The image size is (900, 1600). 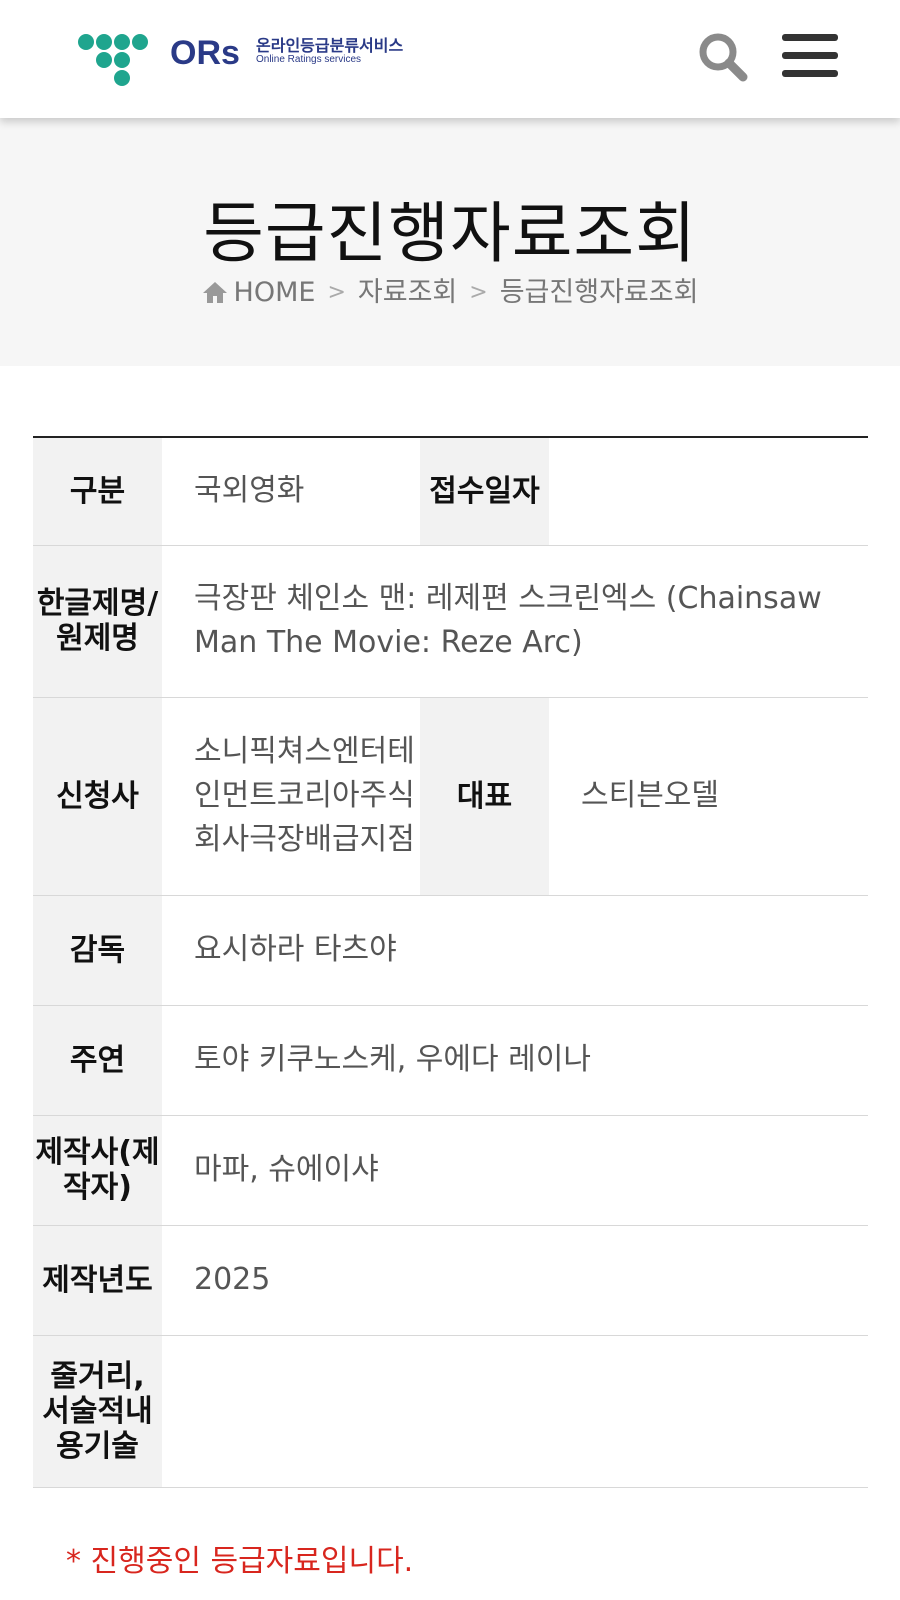 What do you see at coordinates (97, 1411) in the screenshot?
I see `synopsis-label: 줄거리, 서술적내용기술` at bounding box center [97, 1411].